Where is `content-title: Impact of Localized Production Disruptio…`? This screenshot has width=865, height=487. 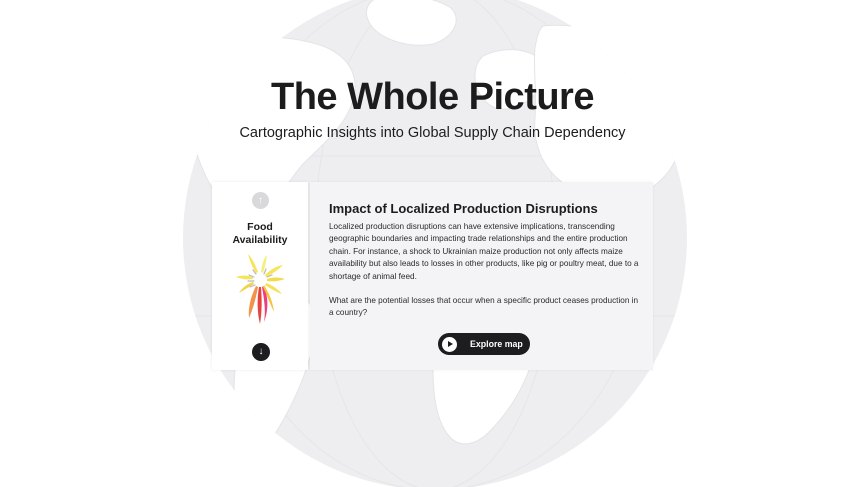 content-title: Impact of Localized Production Disruptio… is located at coordinates (463, 208).